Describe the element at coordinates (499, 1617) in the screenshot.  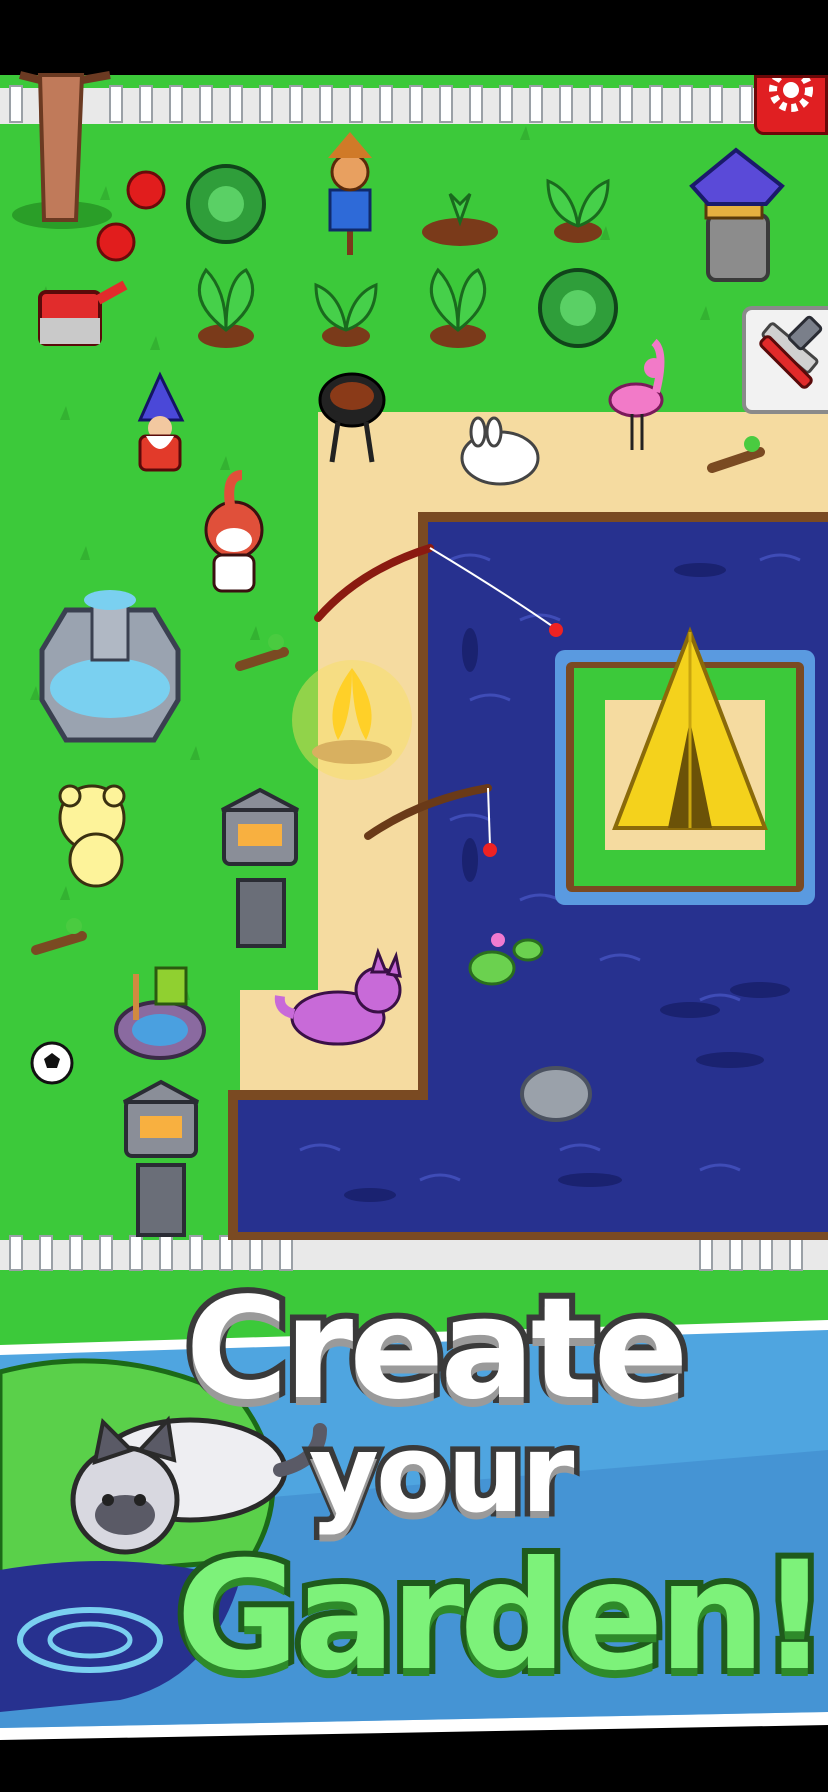
I see `banner-line-garden: Garden!` at that location.